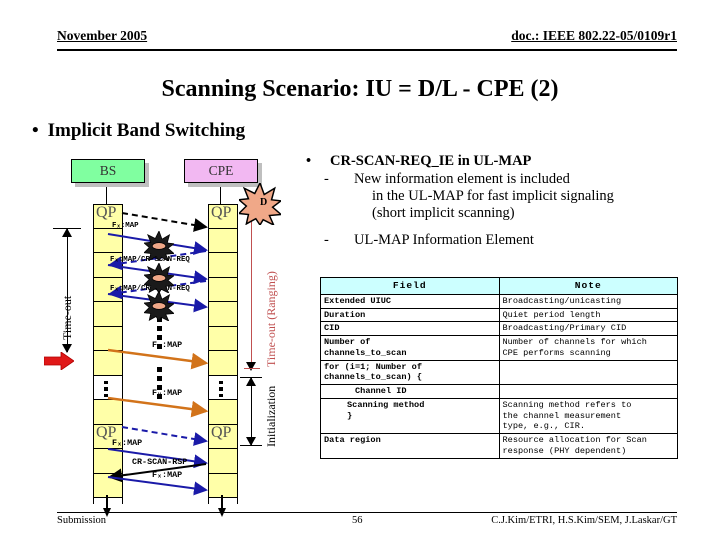 The width and height of the screenshot is (720, 540). I want to click on red-arrow-marker-icon, so click(59, 361).